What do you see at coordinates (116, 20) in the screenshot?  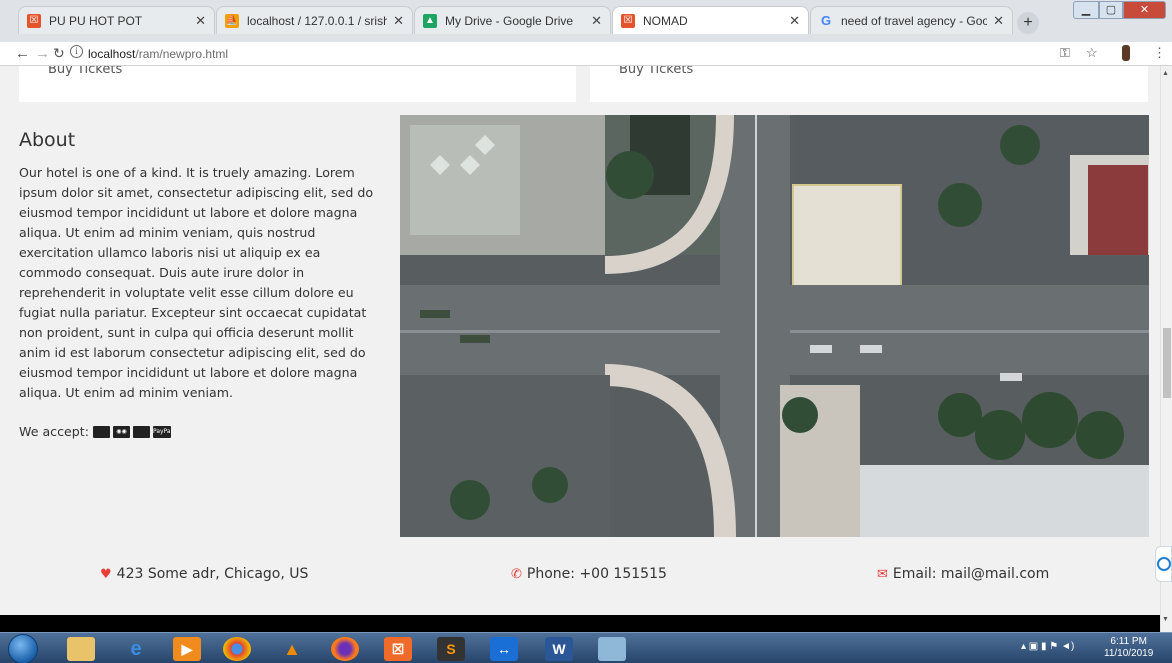 I see `tab-pu-pu-hot-pot: ☒ PU PU HOT POT ✕` at bounding box center [116, 20].